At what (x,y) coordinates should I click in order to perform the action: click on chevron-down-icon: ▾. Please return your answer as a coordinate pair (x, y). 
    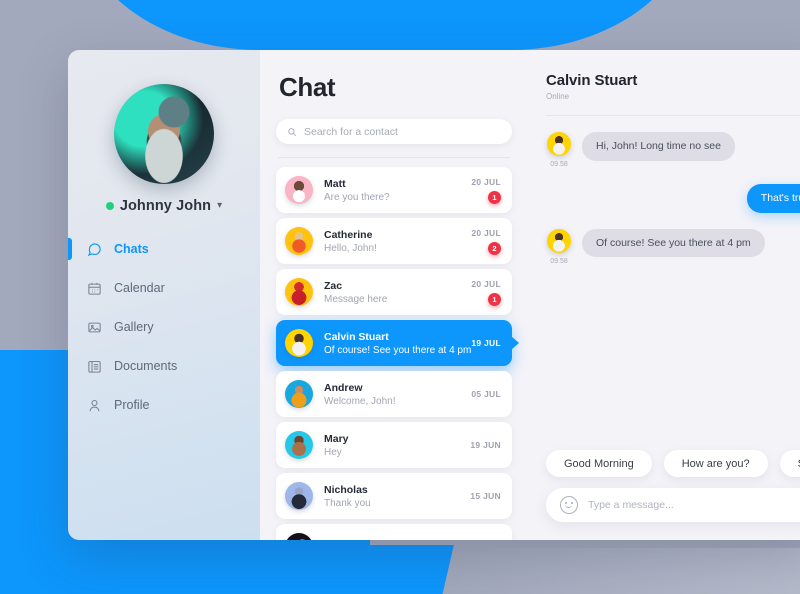
    Looking at the image, I should click on (219, 206).